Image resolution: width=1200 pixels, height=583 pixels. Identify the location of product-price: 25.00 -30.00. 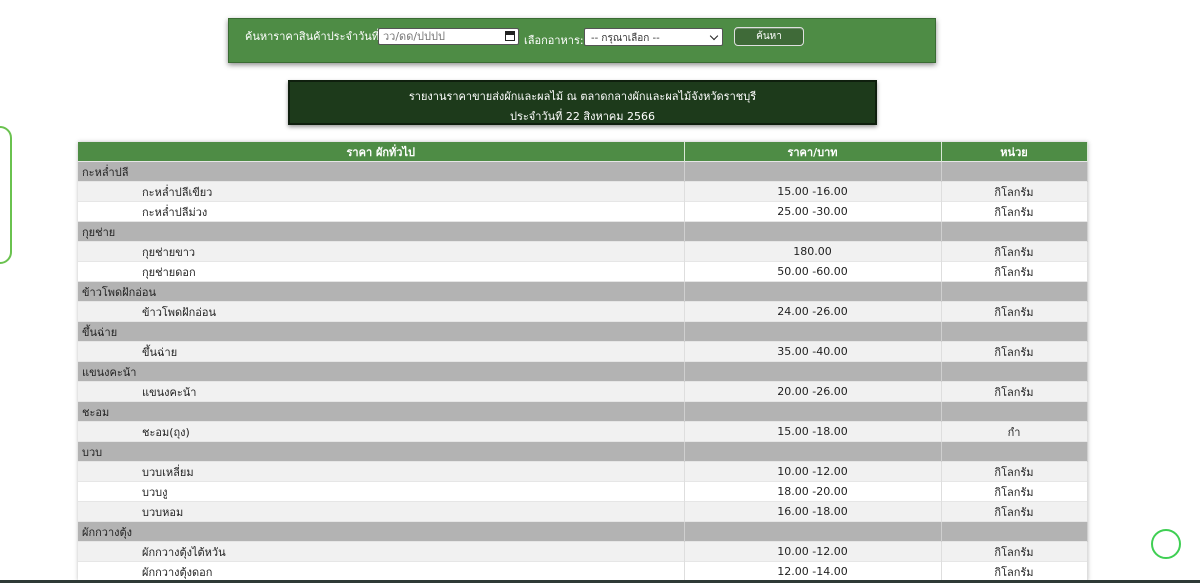
(813, 211).